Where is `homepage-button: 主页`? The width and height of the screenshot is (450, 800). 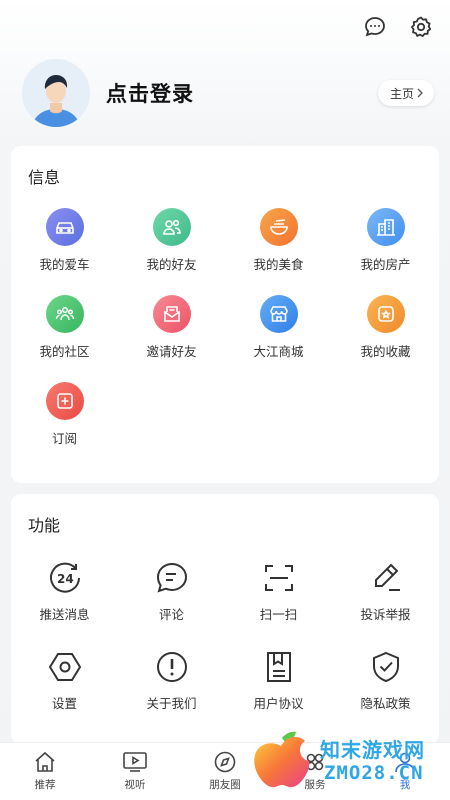
homepage-button: 主页 is located at coordinates (405, 93).